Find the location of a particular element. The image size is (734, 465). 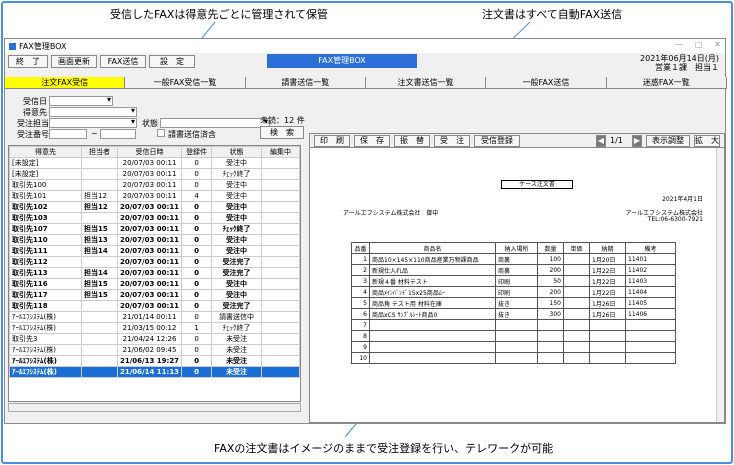

search-button: 検 索 is located at coordinates (282, 132).